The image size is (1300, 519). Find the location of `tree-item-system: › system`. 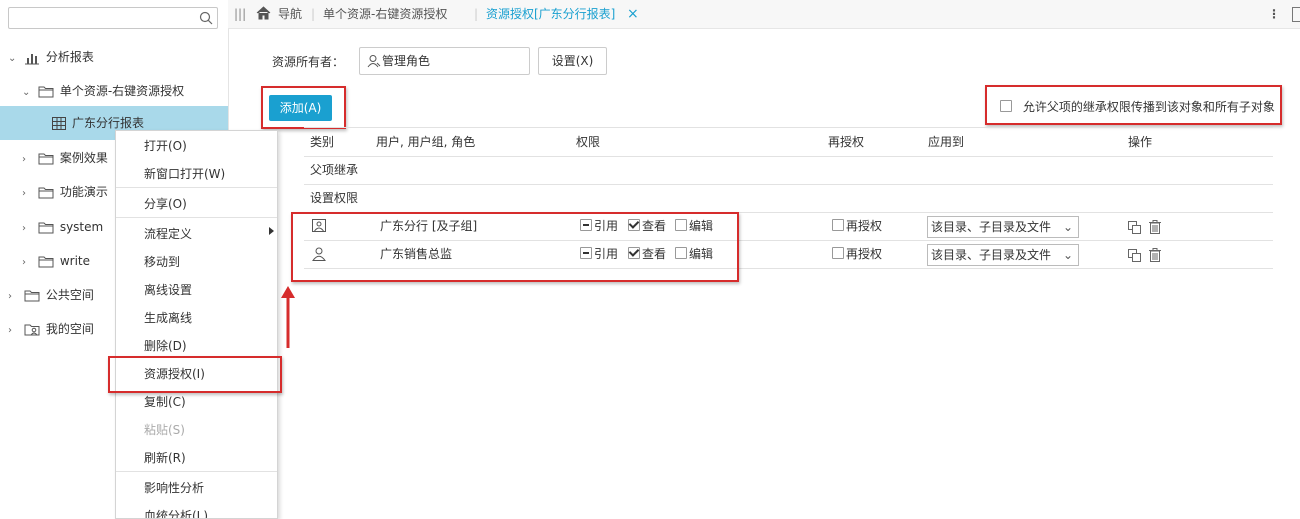

tree-item-system: › system is located at coordinates (62, 227).